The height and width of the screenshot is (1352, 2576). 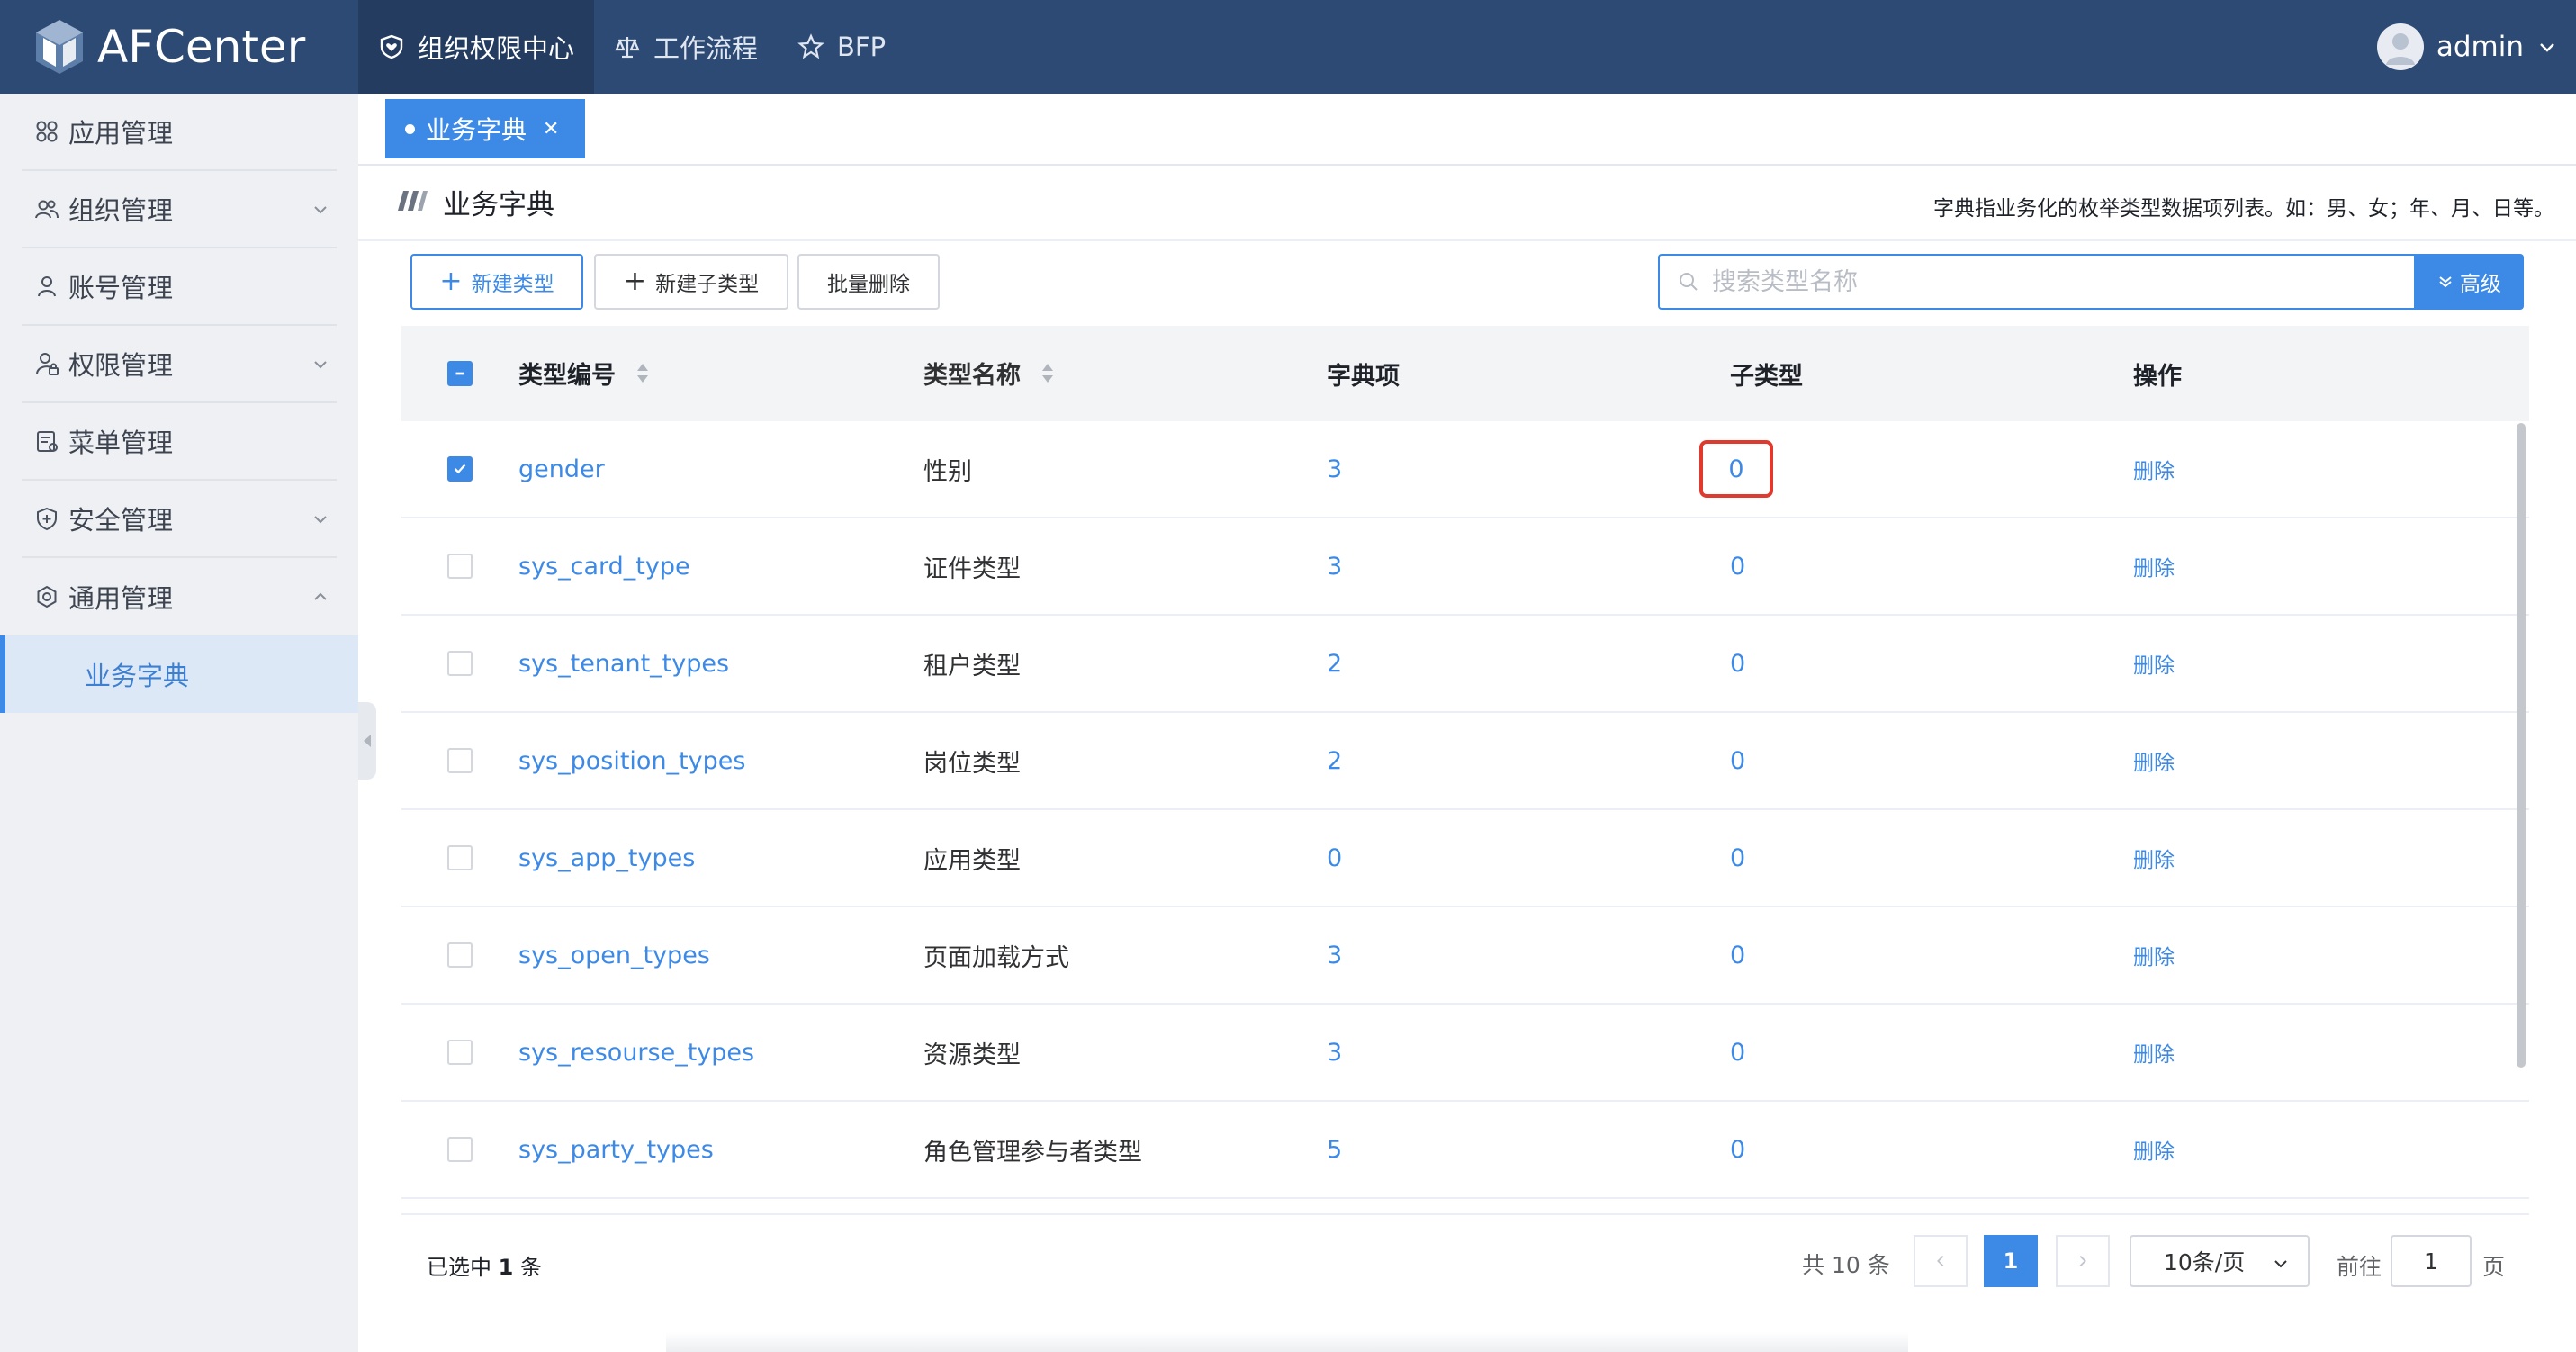 I want to click on search-box, so click(x=2037, y=282).